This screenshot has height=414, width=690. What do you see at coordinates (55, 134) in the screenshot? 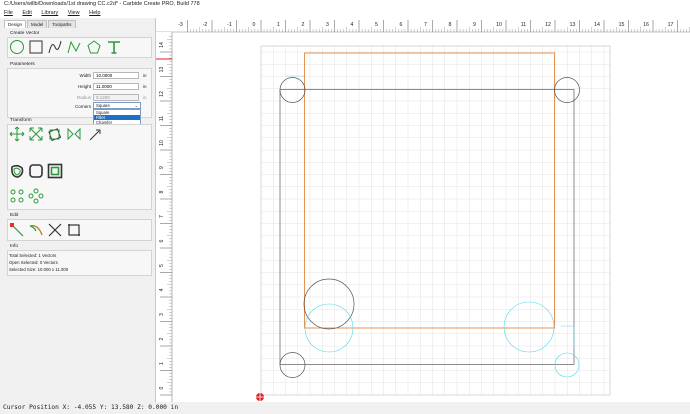
I see `rotate-tool-icon` at bounding box center [55, 134].